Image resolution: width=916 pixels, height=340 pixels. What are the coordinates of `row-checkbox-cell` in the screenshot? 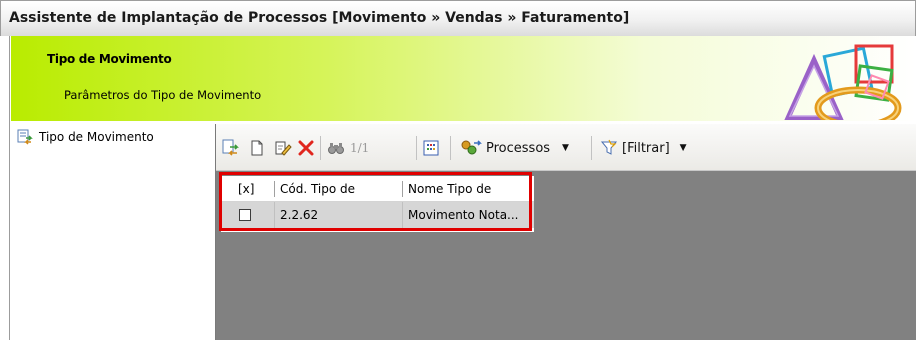 It's located at (245, 215).